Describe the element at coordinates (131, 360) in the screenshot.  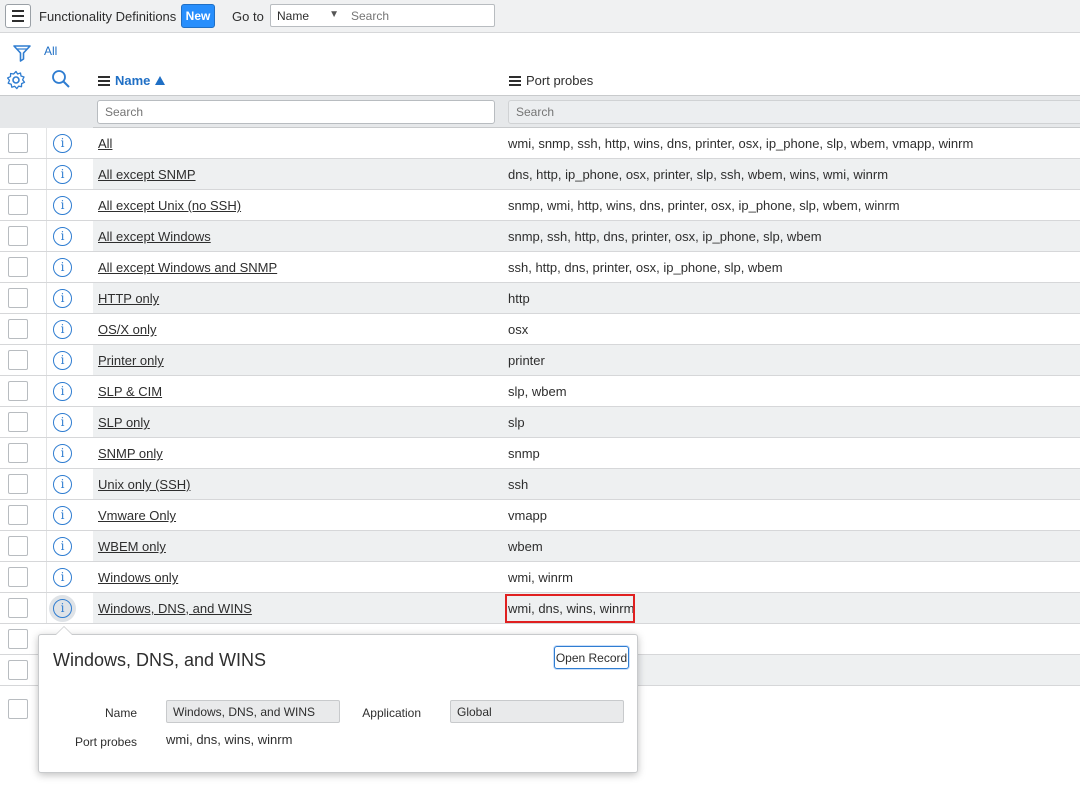
I see `row-name-link: Printer only` at that location.